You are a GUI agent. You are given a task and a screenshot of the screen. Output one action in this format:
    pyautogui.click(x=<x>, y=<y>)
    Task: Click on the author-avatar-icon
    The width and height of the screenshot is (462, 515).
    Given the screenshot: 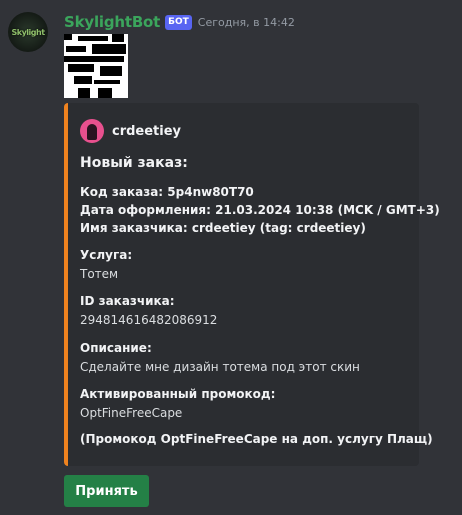 What is the action you would take?
    pyautogui.click(x=92, y=131)
    